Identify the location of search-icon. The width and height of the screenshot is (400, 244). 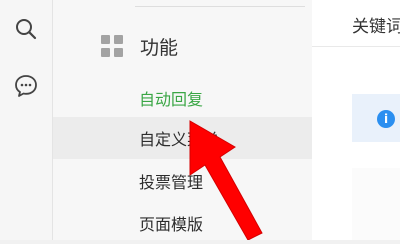
(26, 29).